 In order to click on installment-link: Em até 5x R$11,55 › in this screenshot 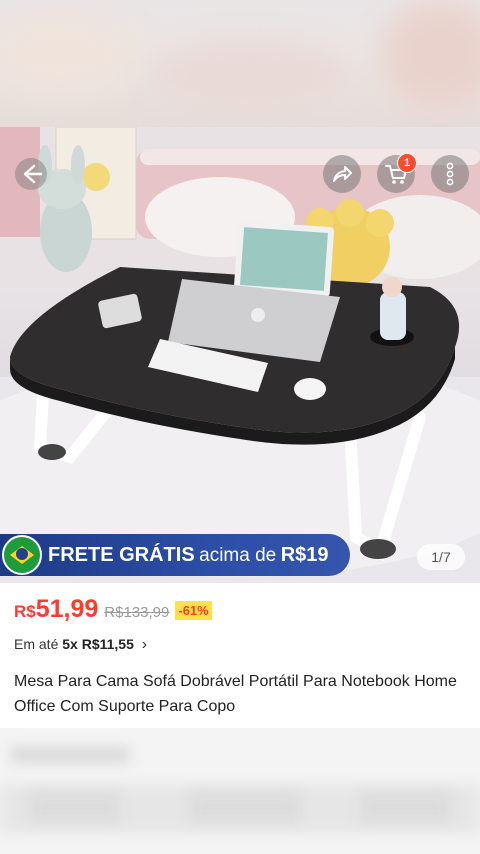, I will do `click(80, 645)`.